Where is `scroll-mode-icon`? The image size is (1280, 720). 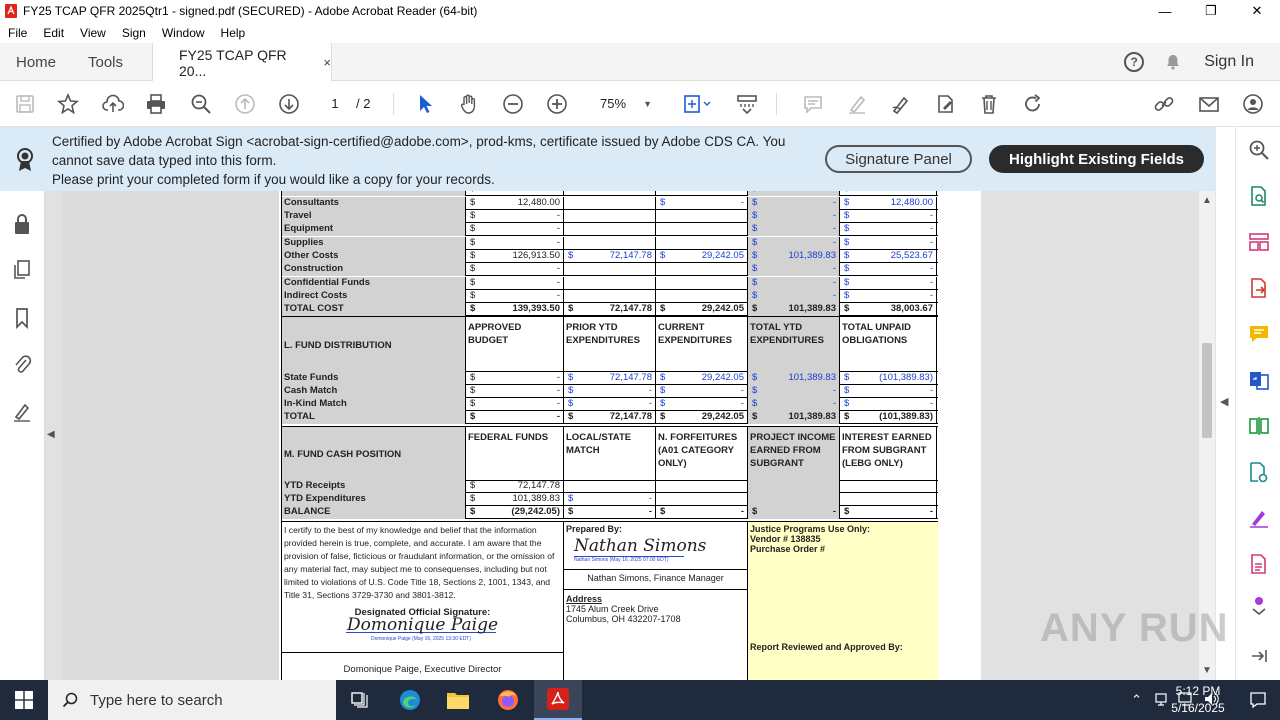 scroll-mode-icon is located at coordinates (747, 104).